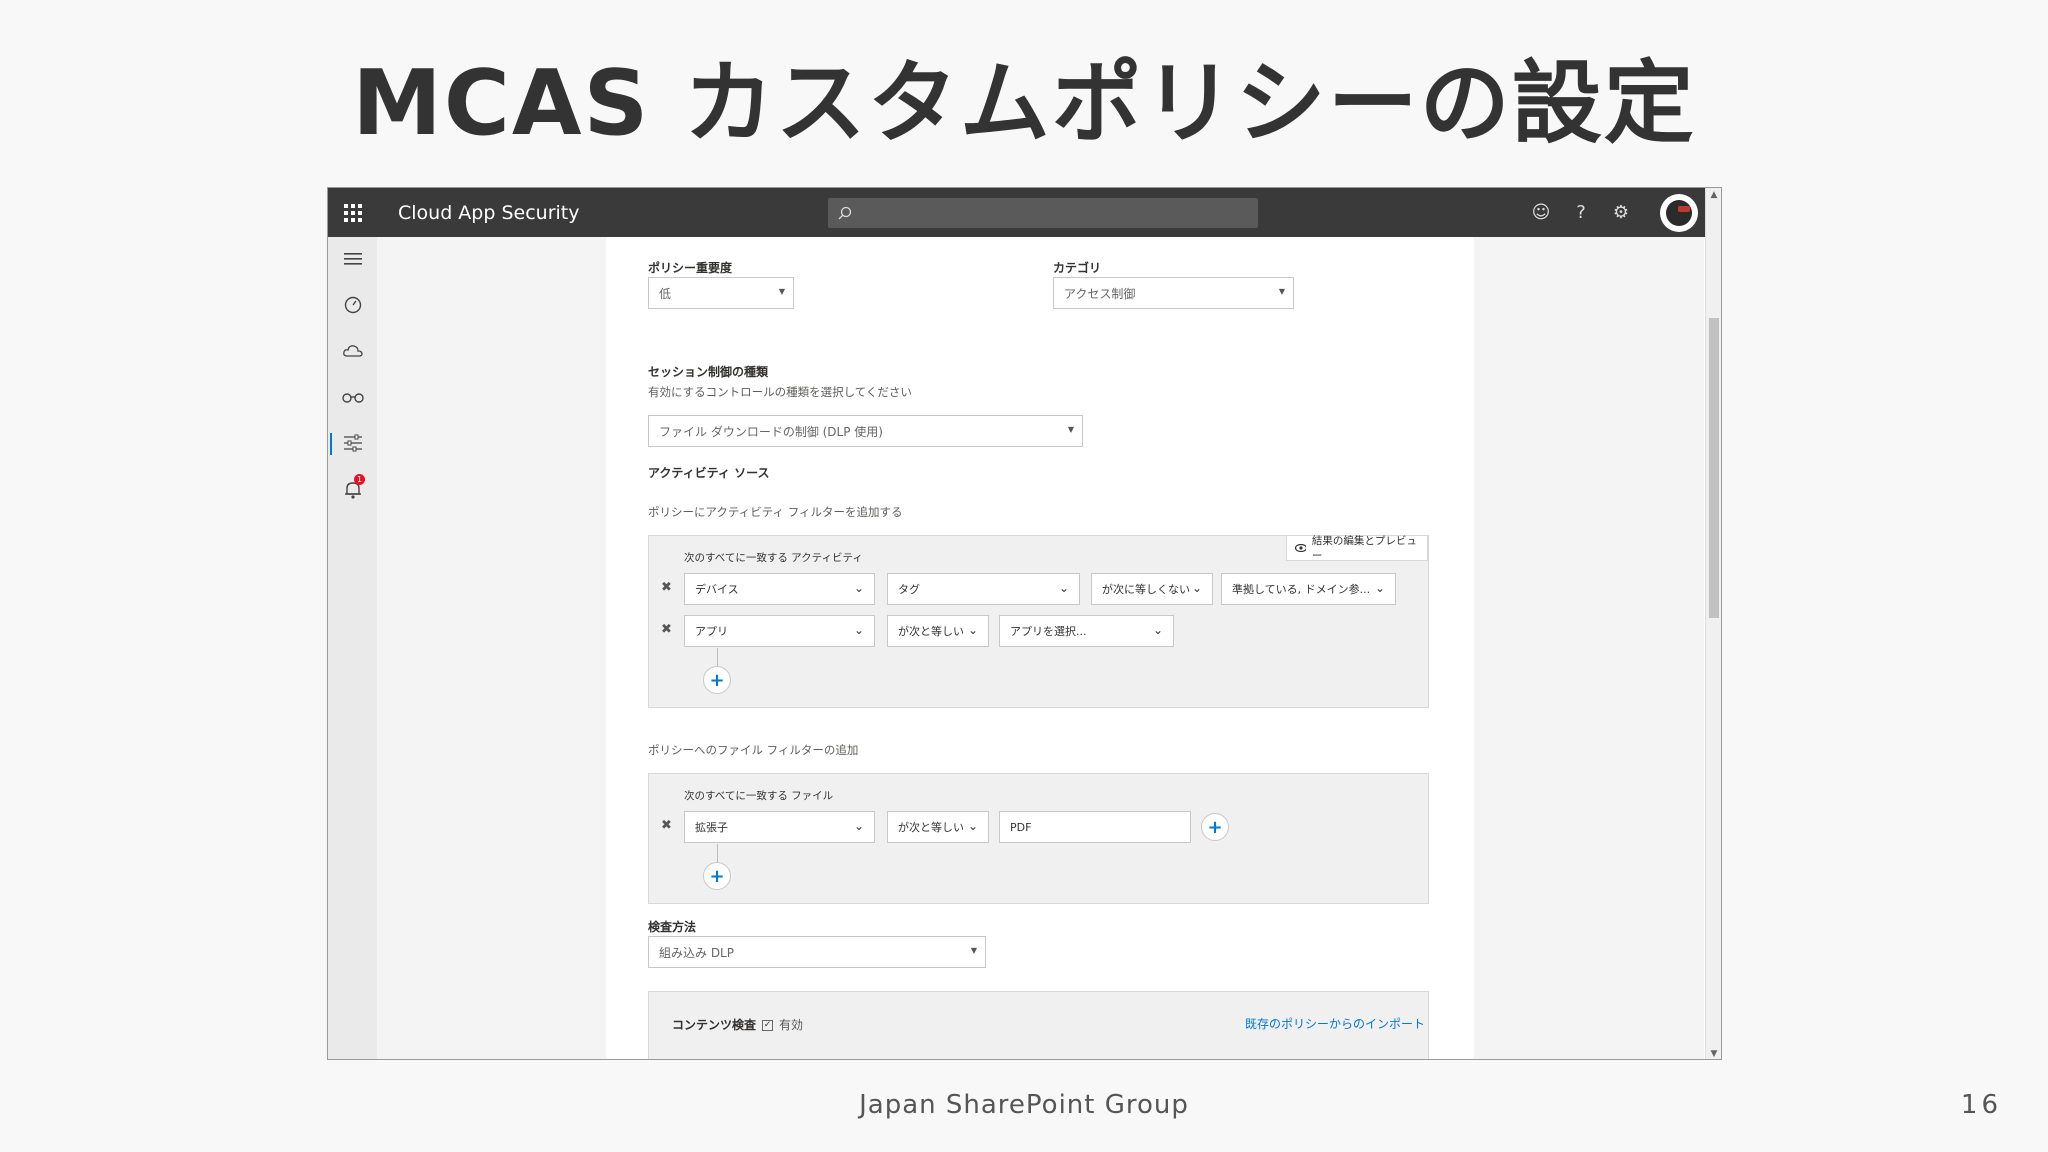 This screenshot has width=2048, height=1152. I want to click on add-file-filter-button: +, so click(717, 876).